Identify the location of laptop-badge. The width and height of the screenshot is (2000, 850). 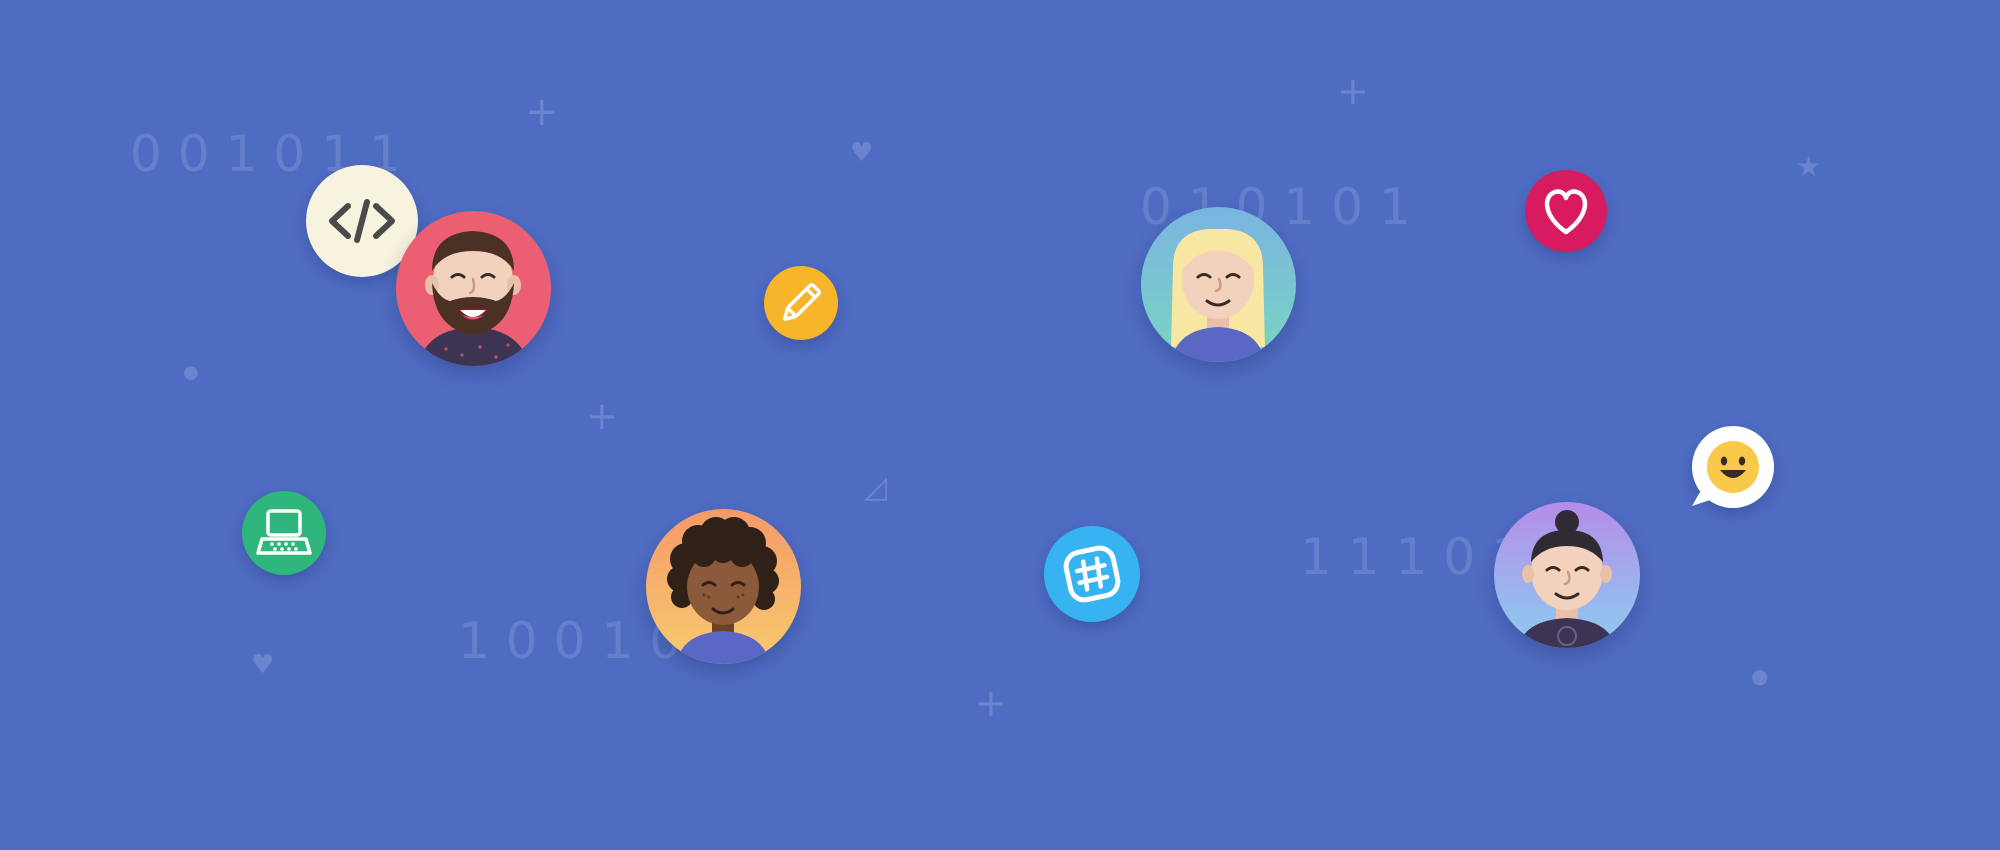
(284, 533).